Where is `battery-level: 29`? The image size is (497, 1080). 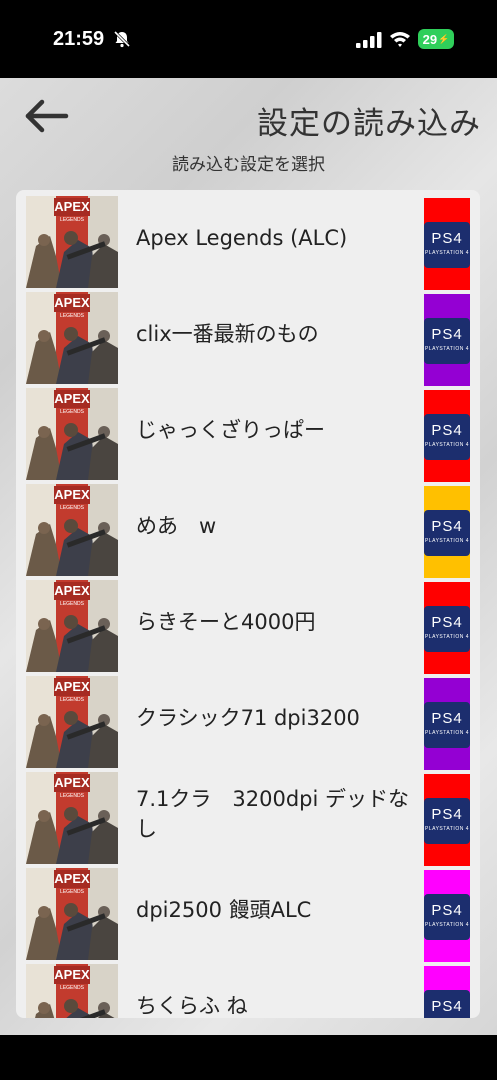 battery-level: 29 is located at coordinates (430, 39).